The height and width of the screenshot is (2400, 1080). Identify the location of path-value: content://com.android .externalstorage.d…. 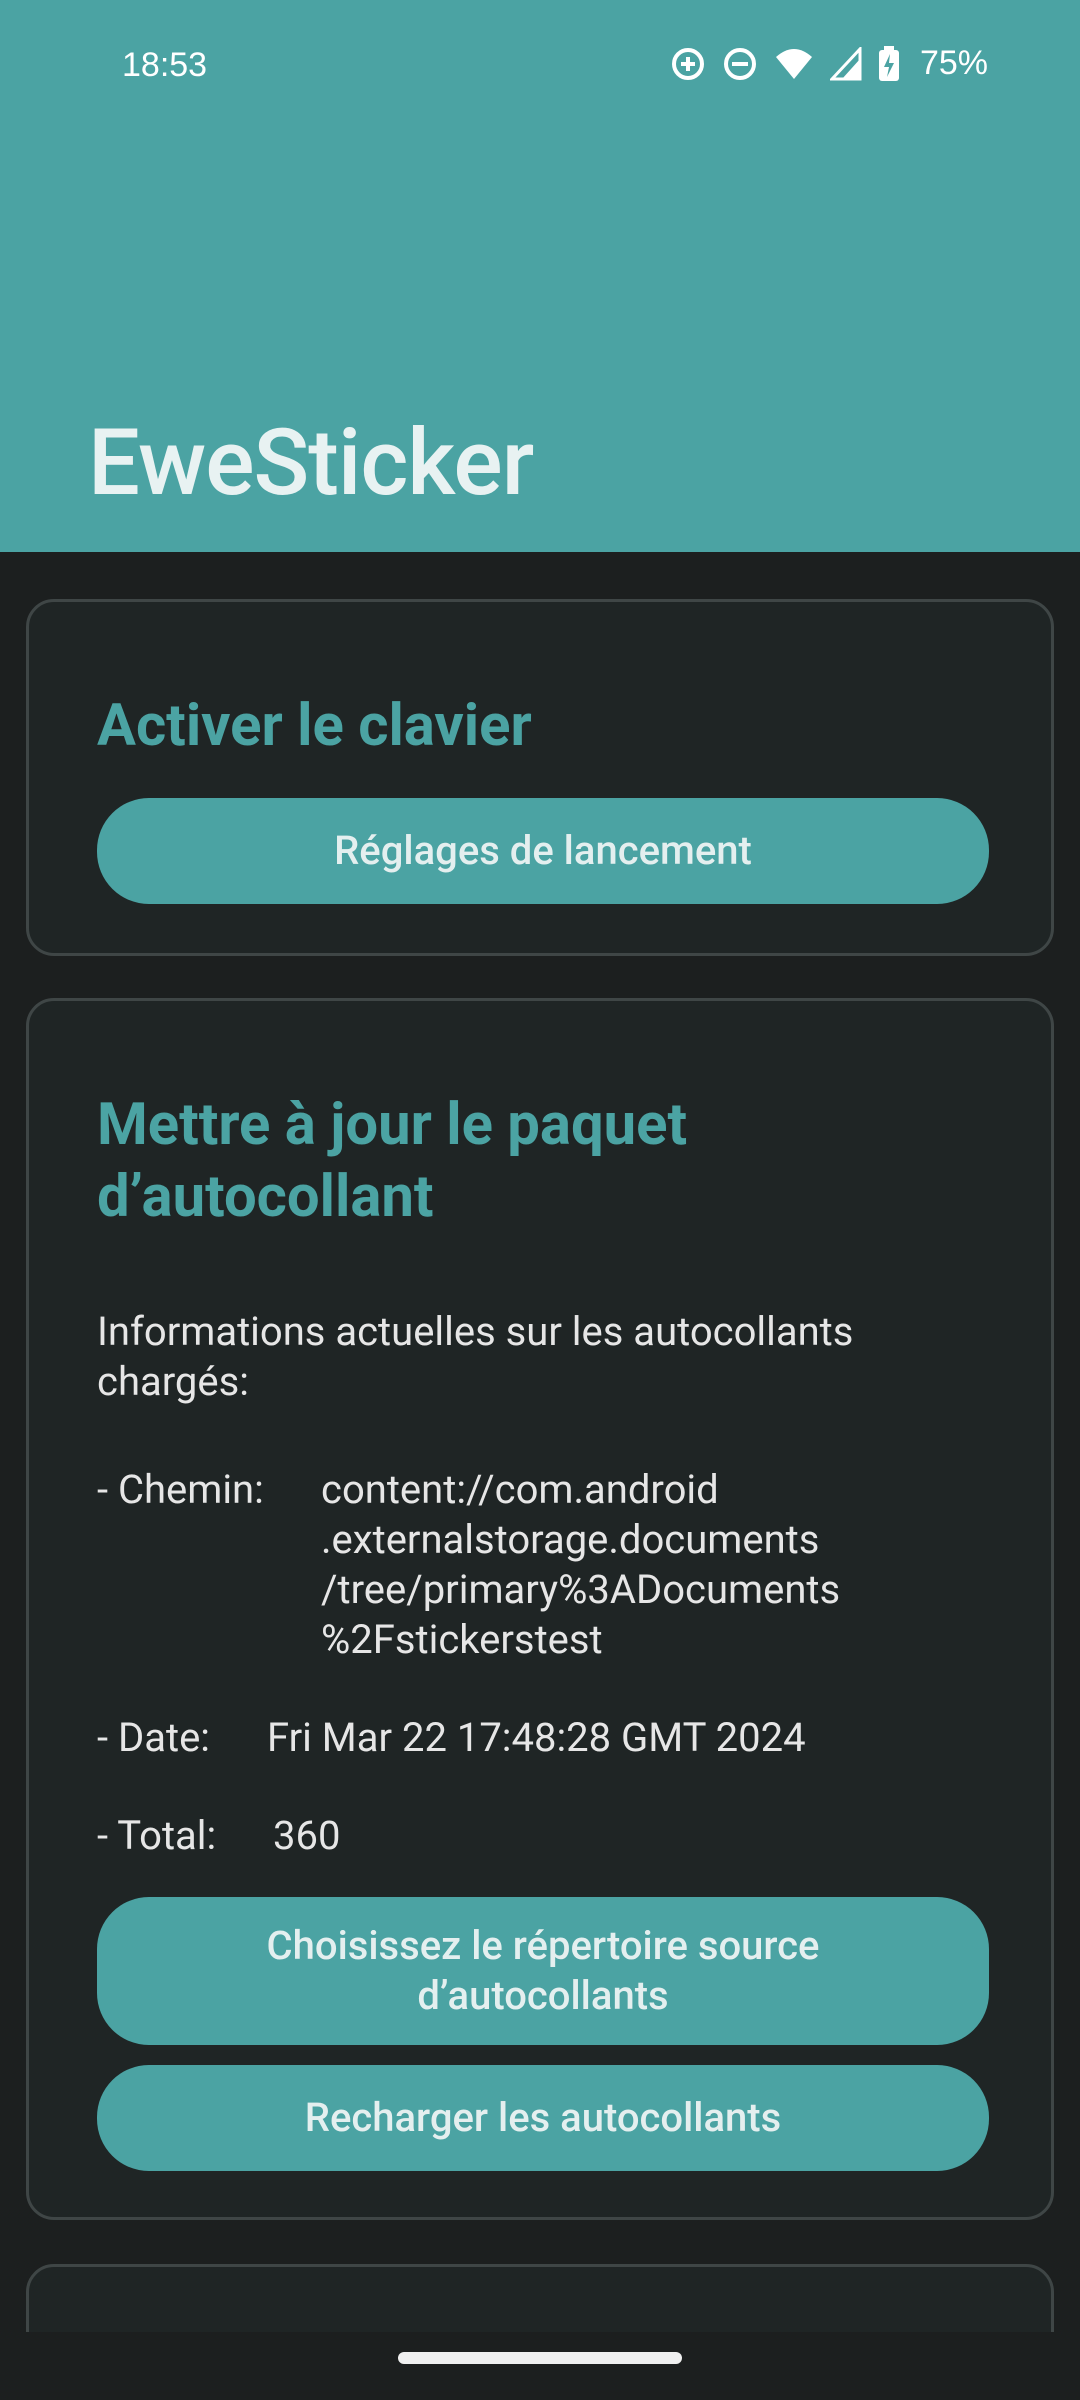
(581, 1564).